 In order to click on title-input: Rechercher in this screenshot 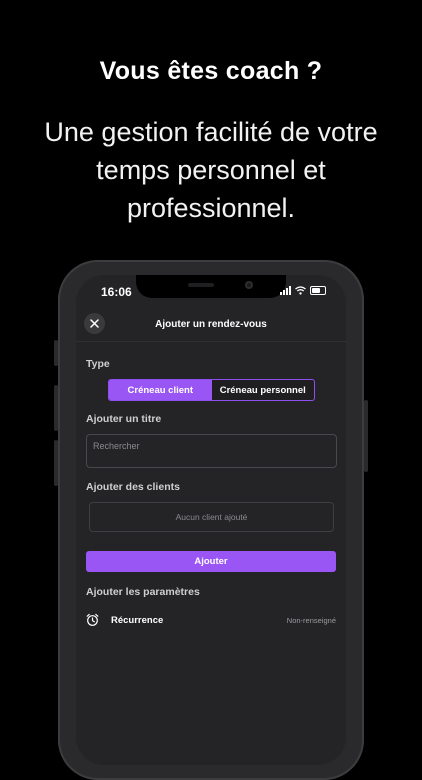, I will do `click(211, 451)`.